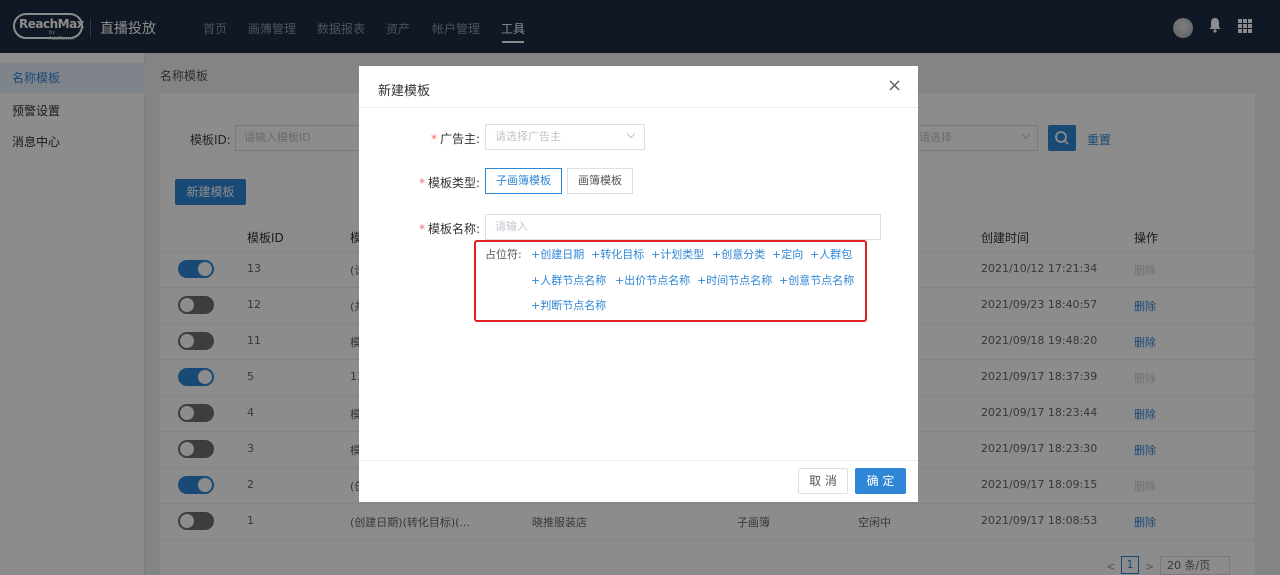  Describe the element at coordinates (455, 139) in the screenshot. I see `advertiser-label: * 广告主:` at that location.